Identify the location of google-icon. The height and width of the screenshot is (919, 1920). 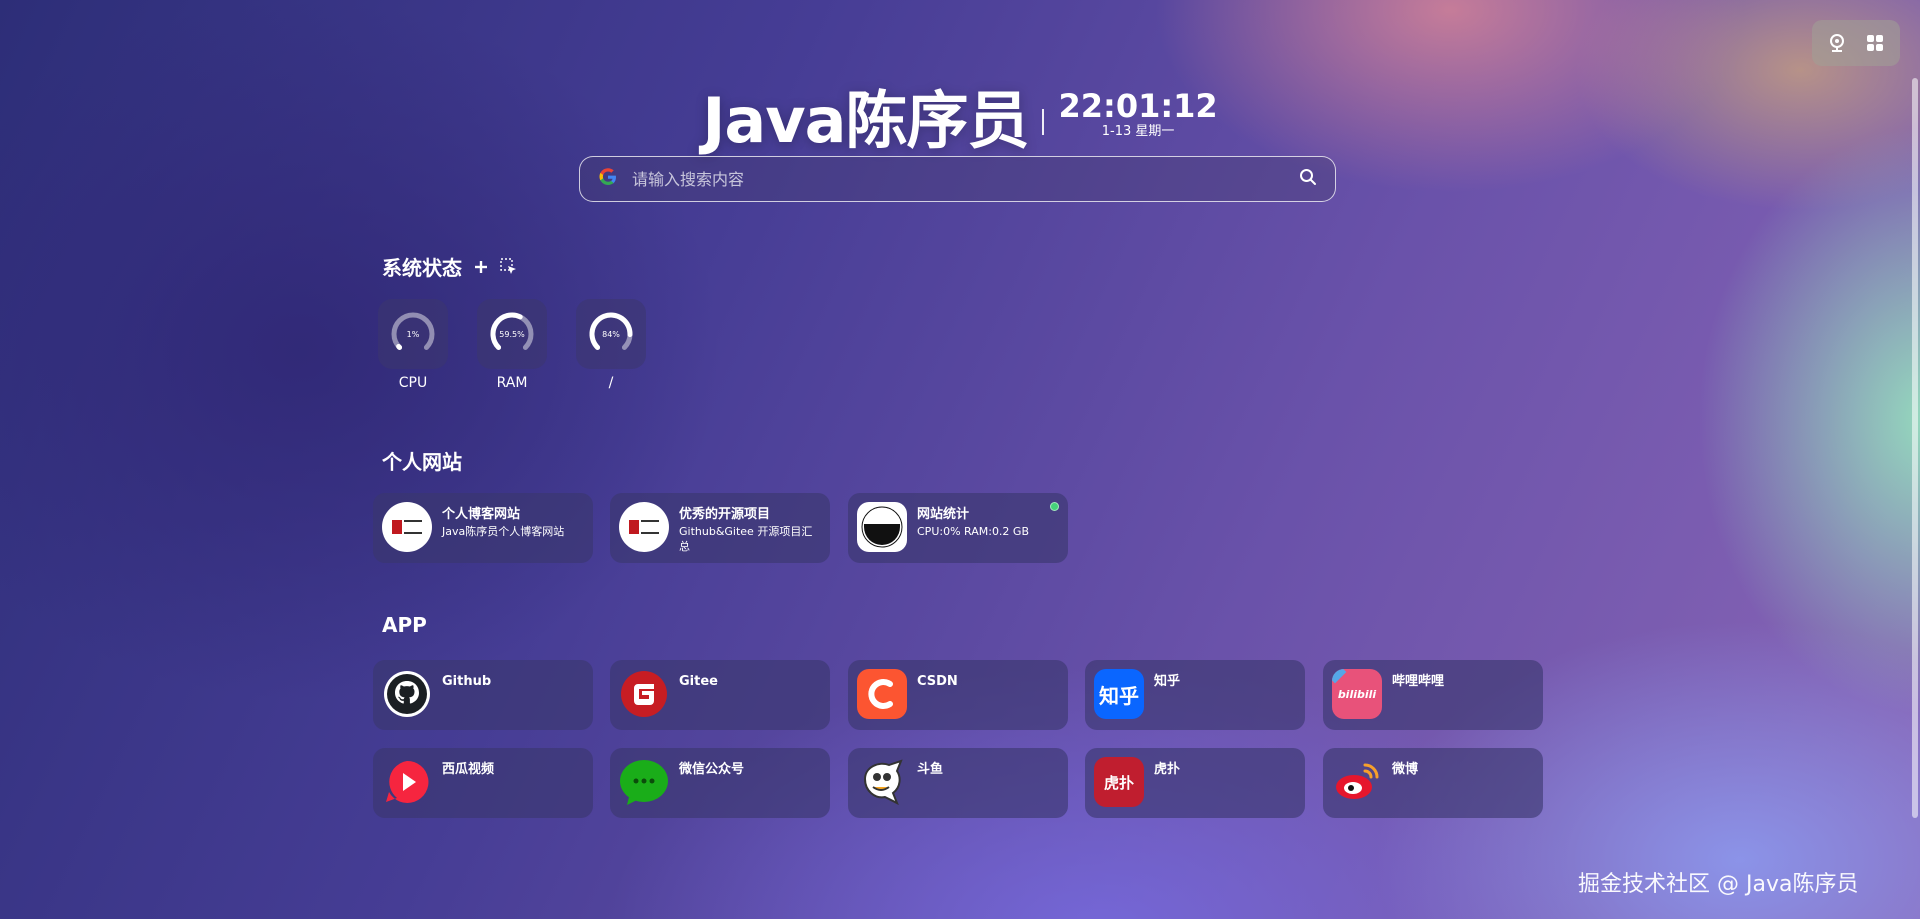
(608, 179).